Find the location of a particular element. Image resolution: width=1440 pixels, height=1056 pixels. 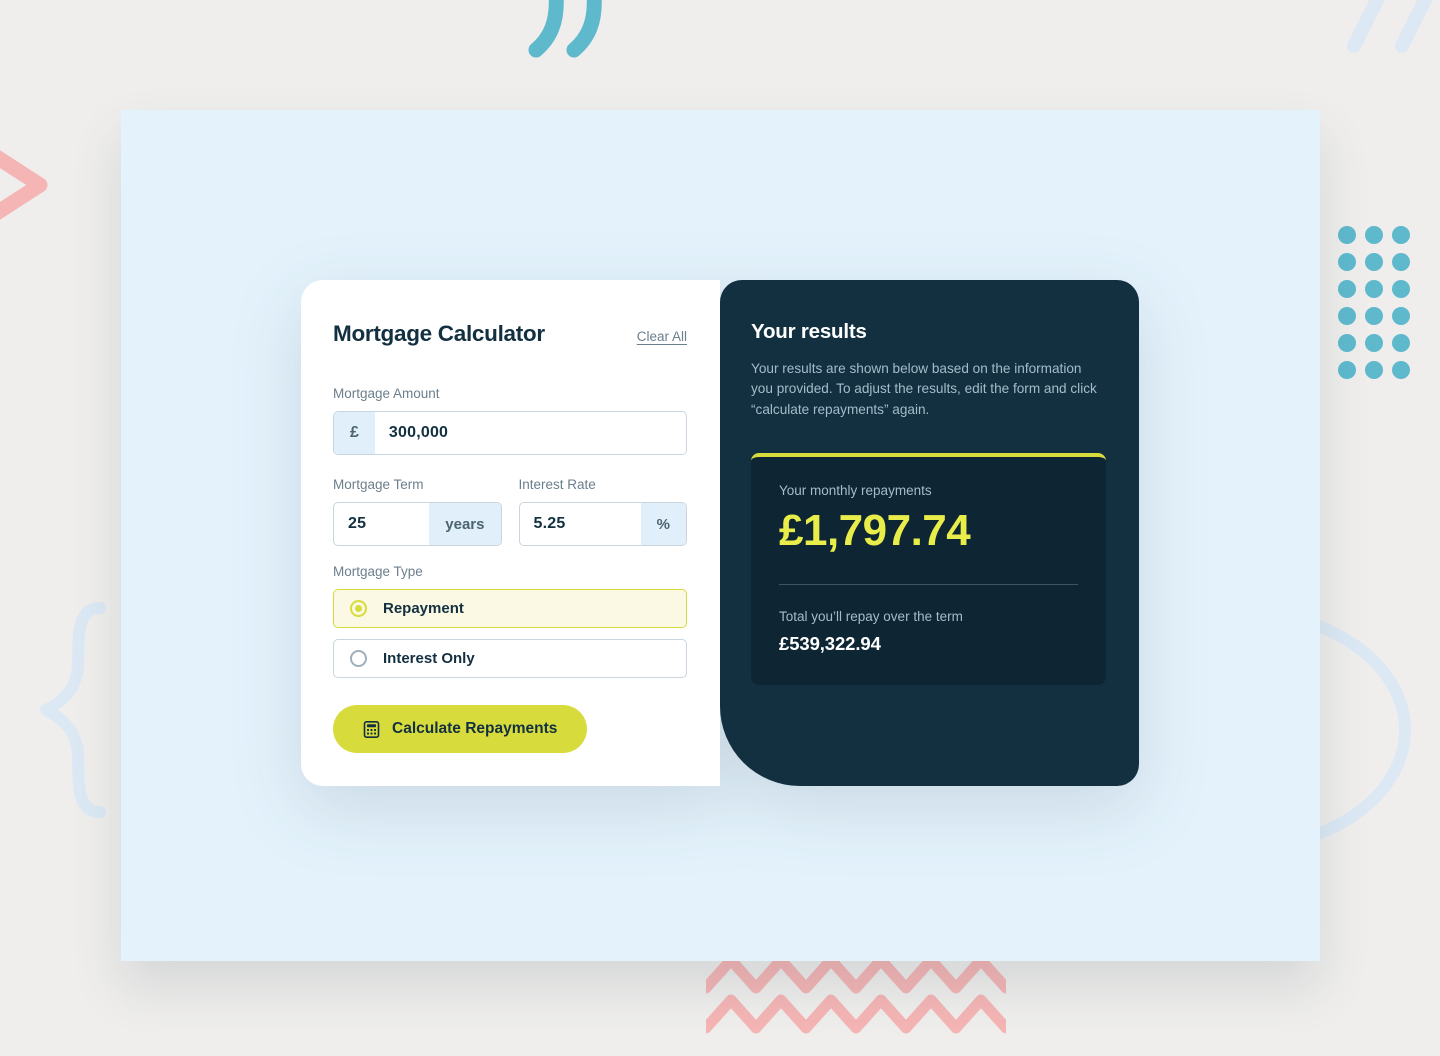

term-unit-suffix: years is located at coordinates (465, 524).